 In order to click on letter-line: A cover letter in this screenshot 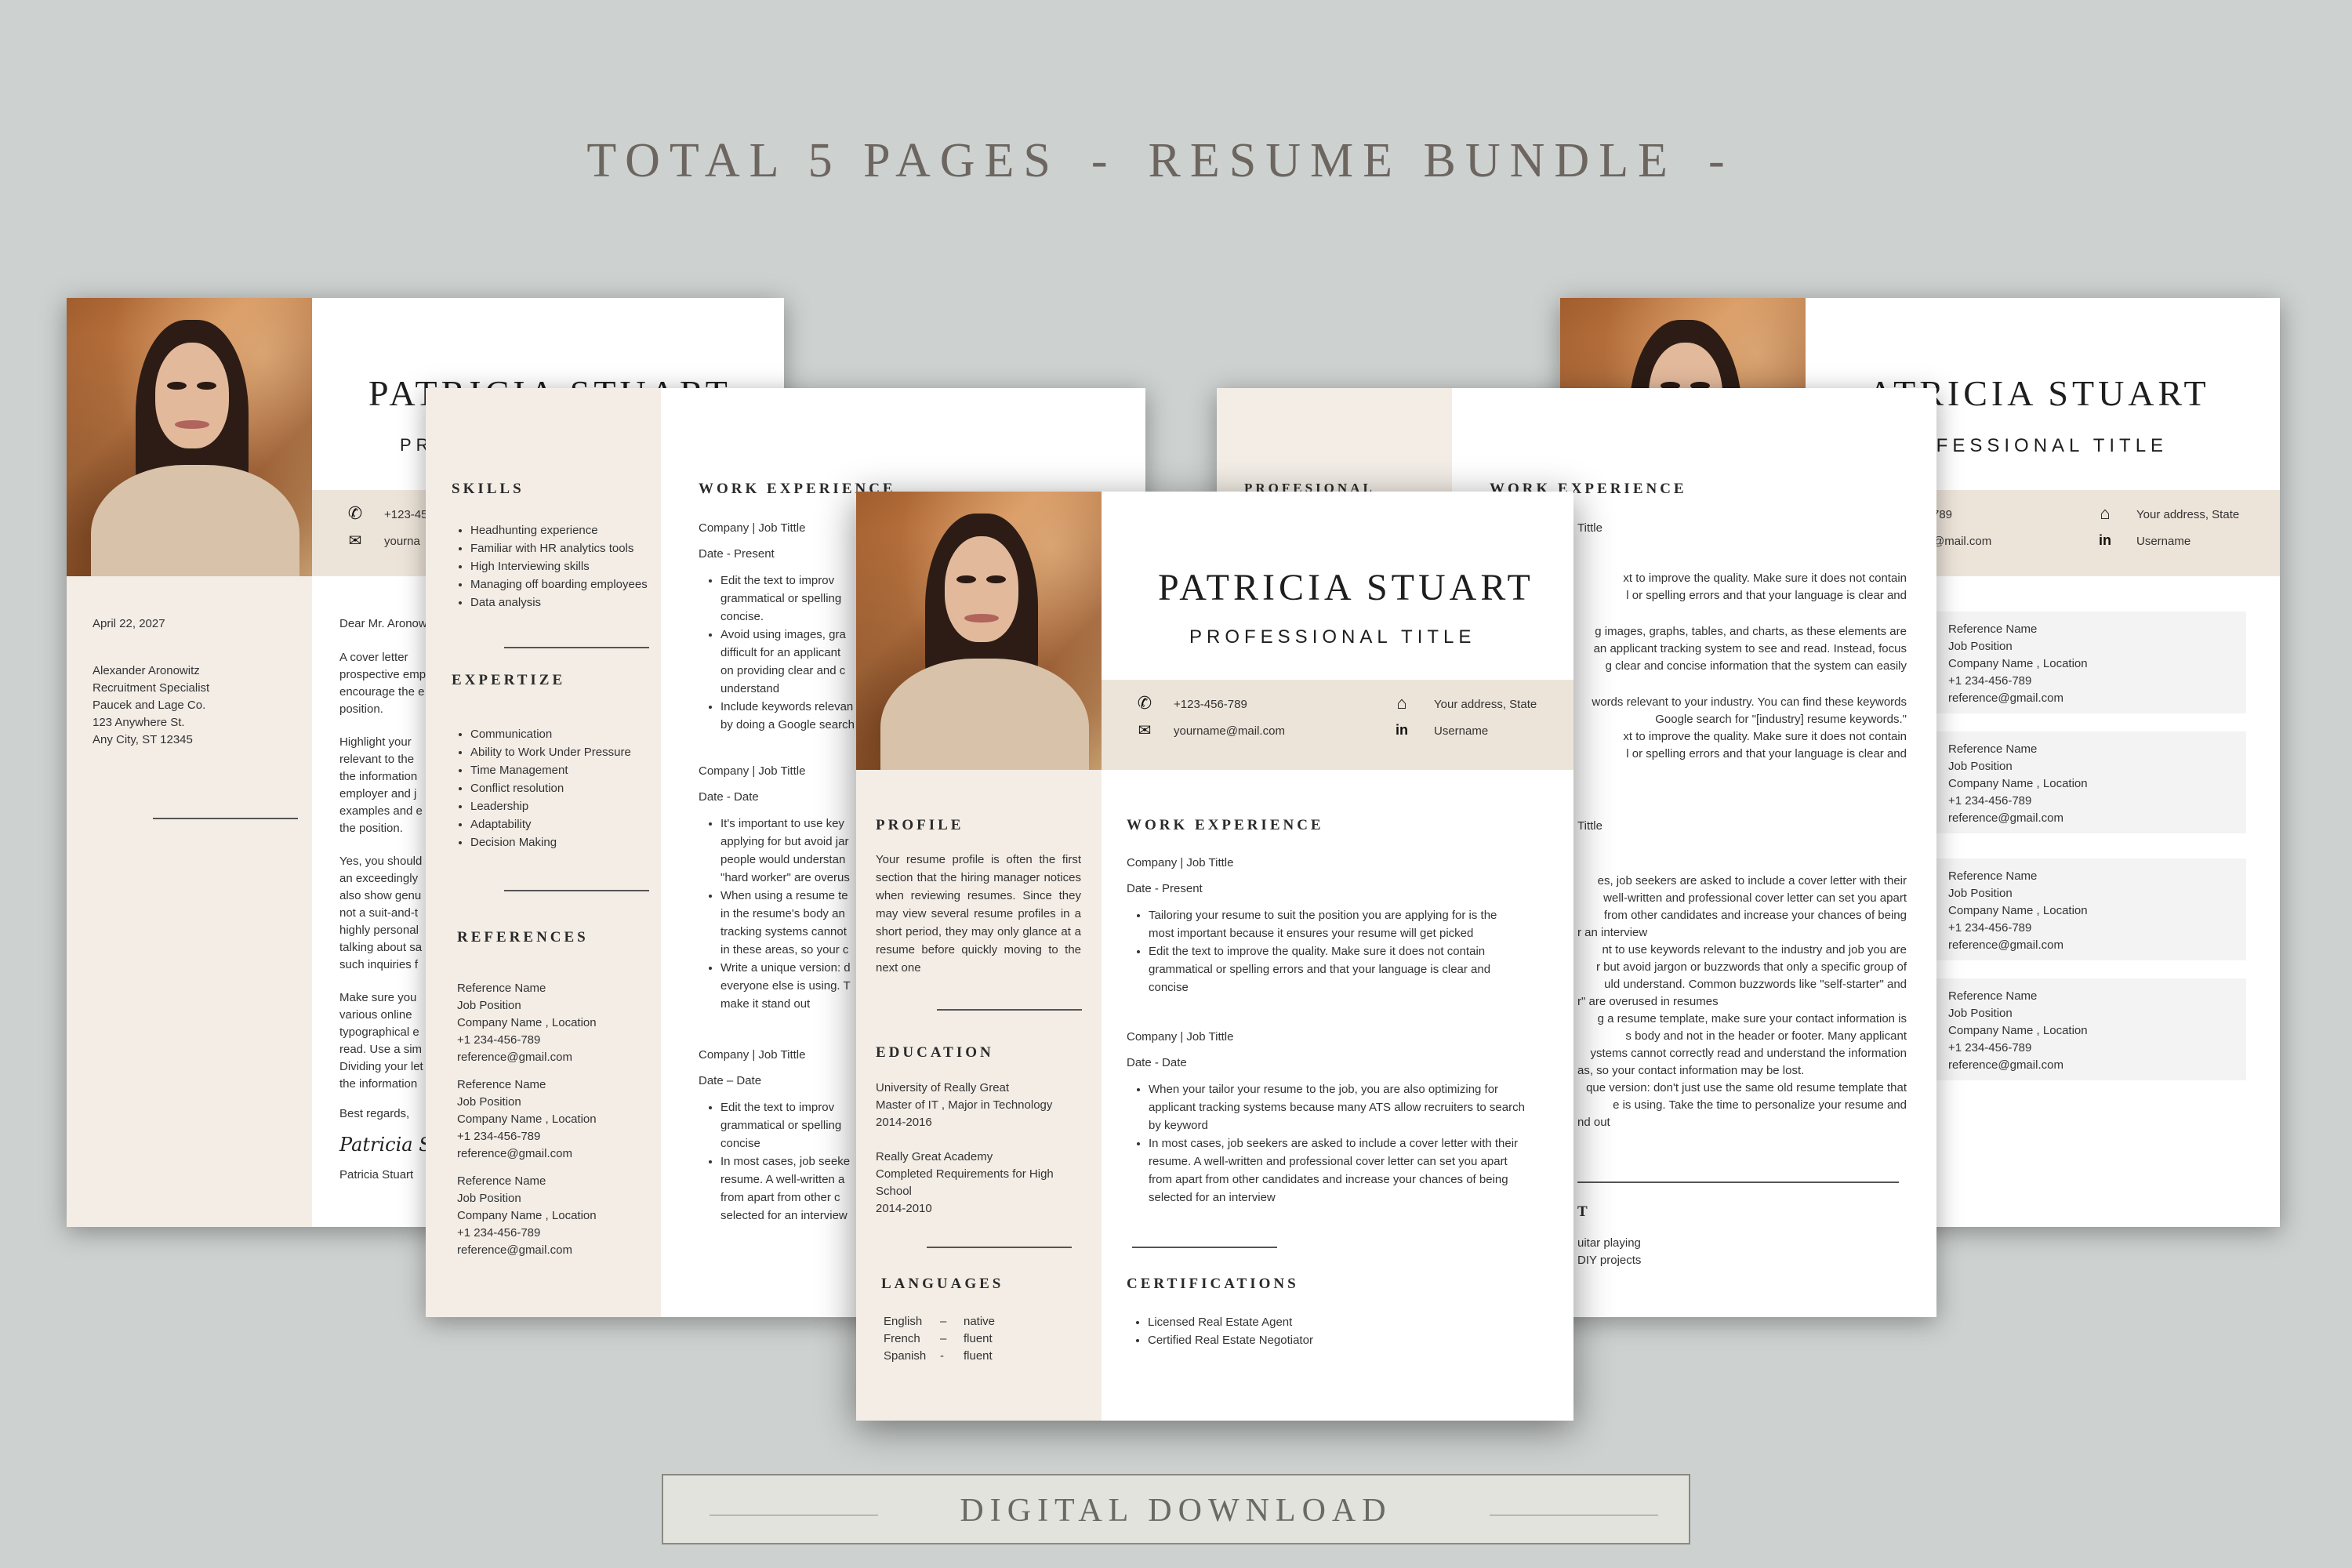, I will do `click(373, 657)`.